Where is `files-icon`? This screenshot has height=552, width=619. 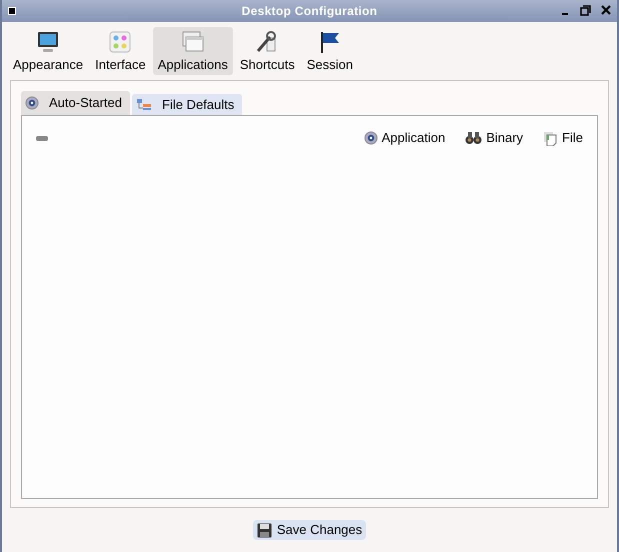
files-icon is located at coordinates (144, 105).